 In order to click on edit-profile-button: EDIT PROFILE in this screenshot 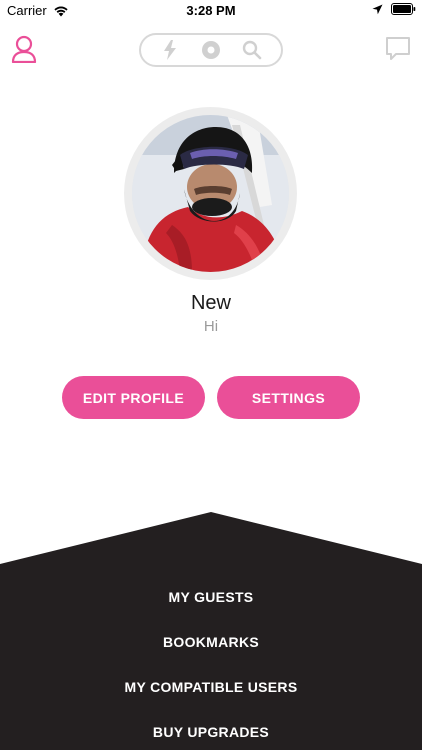, I will do `click(133, 397)`.